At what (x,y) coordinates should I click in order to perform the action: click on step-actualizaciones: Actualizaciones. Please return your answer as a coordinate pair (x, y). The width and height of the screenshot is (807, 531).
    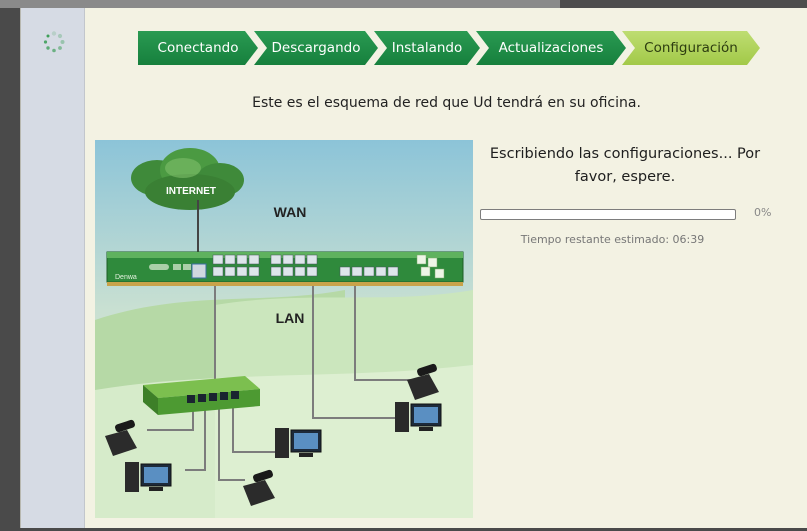
    Looking at the image, I should click on (551, 48).